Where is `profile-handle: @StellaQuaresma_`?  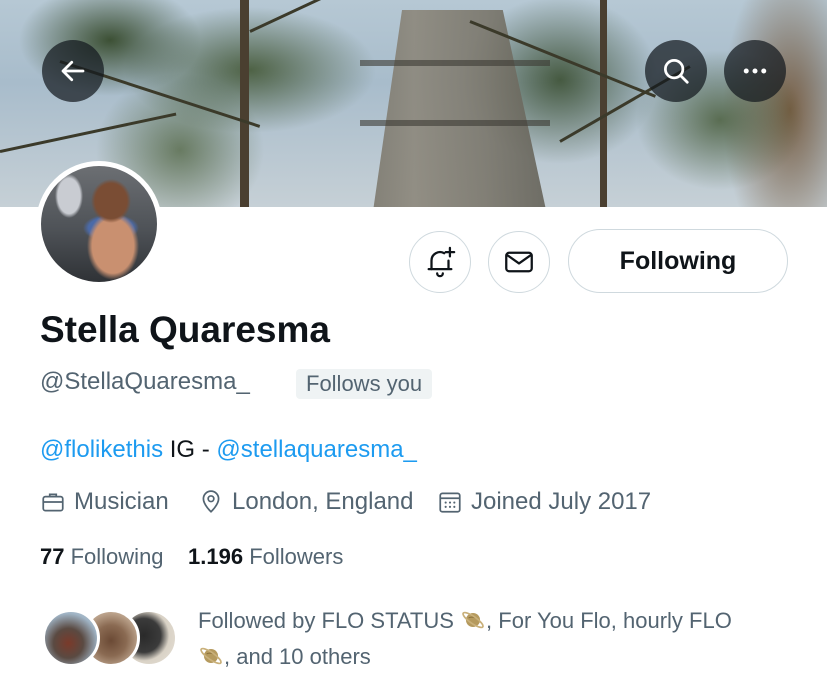 profile-handle: @StellaQuaresma_ is located at coordinates (145, 381).